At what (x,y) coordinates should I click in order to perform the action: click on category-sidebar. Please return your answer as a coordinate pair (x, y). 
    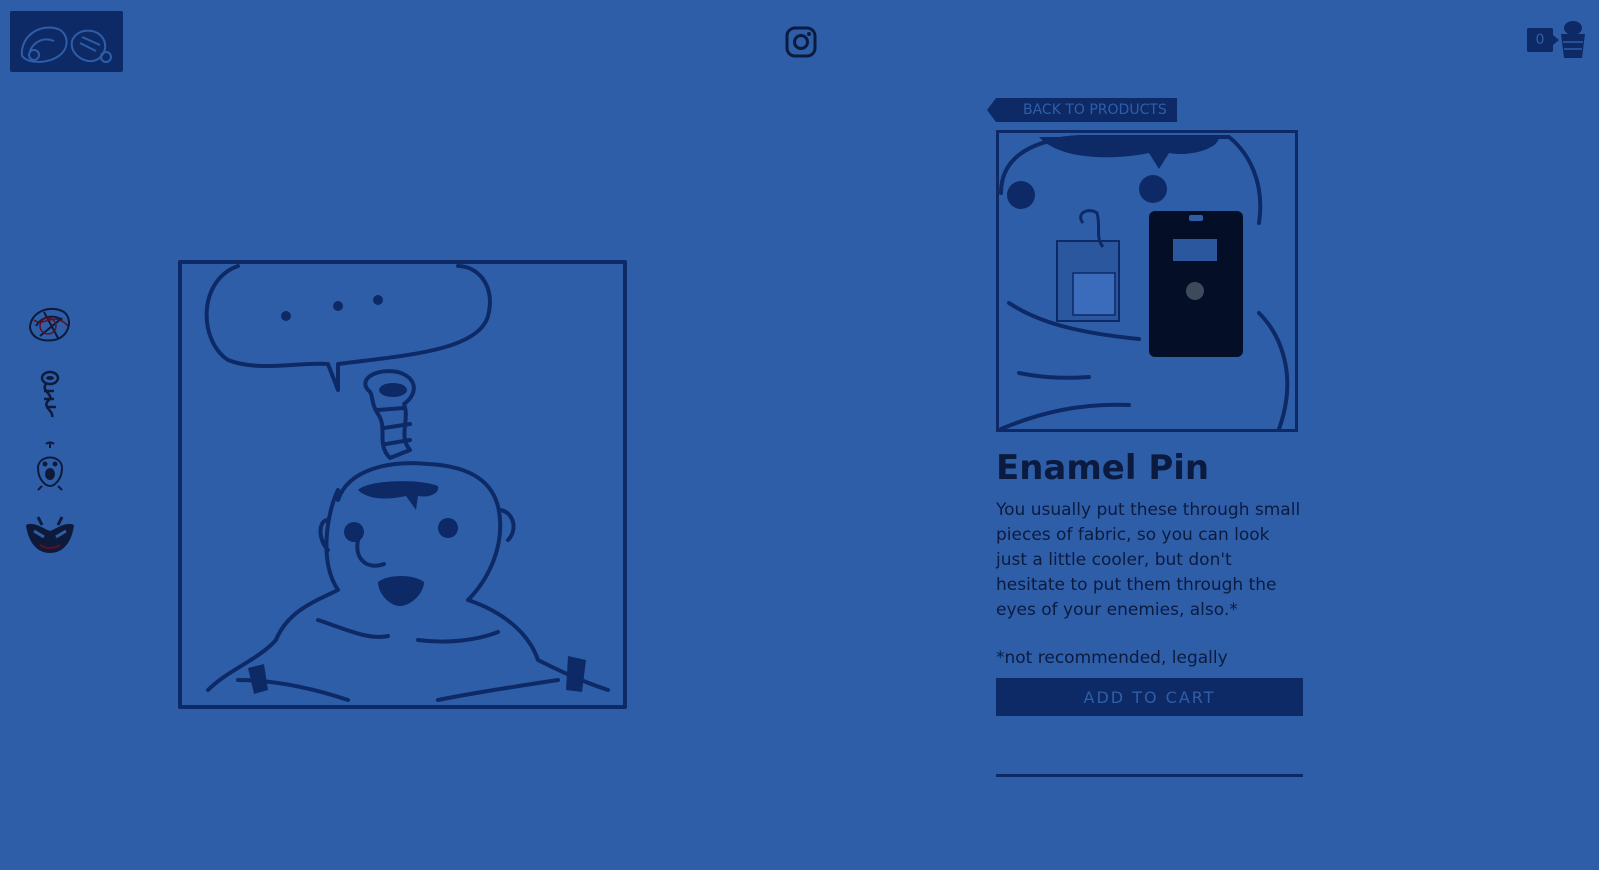
    Looking at the image, I should click on (50, 438).